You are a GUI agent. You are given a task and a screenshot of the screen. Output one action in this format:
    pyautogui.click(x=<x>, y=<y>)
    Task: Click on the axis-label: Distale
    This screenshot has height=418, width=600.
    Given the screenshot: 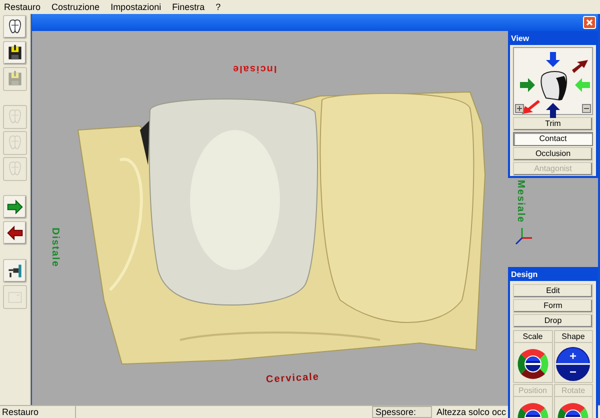 What is the action you would take?
    pyautogui.click(x=55, y=248)
    